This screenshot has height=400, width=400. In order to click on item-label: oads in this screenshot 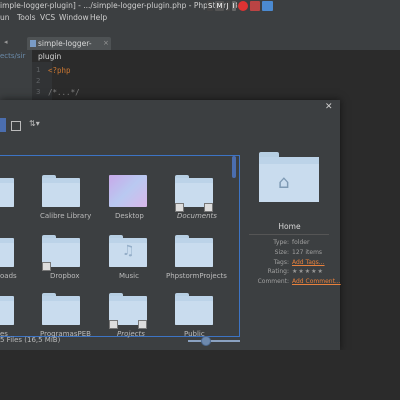, I will do `click(8, 276)`.